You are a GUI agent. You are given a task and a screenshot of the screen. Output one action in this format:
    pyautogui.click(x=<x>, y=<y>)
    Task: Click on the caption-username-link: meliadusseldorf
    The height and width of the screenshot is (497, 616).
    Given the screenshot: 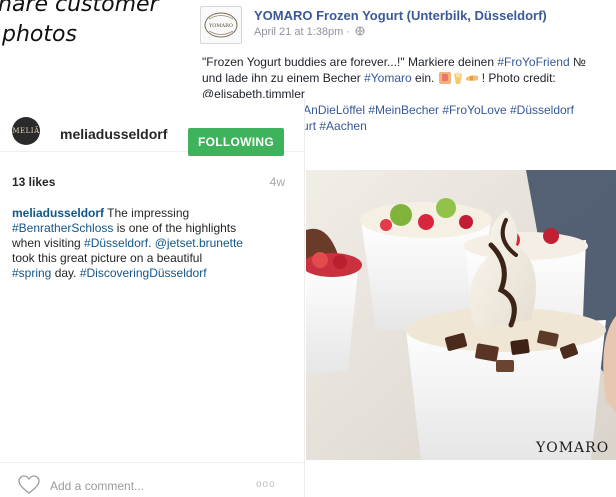 What is the action you would take?
    pyautogui.click(x=58, y=213)
    